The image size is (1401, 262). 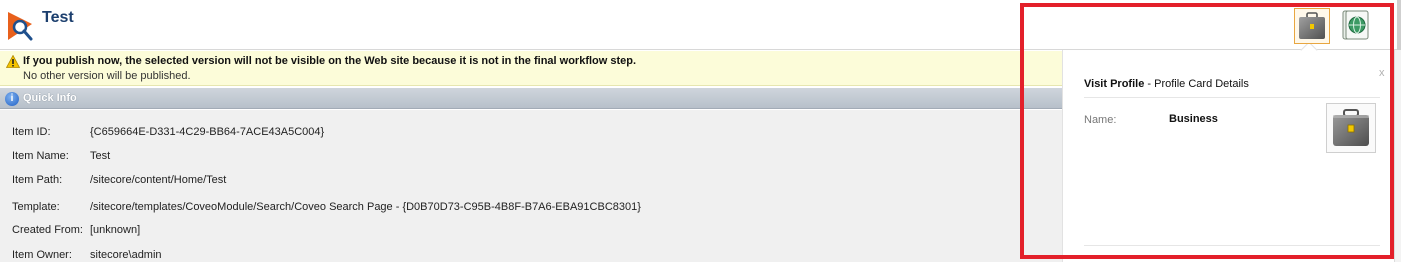 What do you see at coordinates (1397, 156) in the screenshot?
I see `panel-scrollbar` at bounding box center [1397, 156].